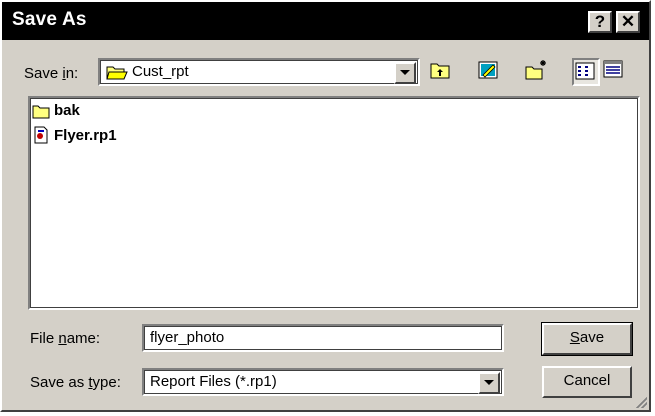  I want to click on close-button: ✕, so click(628, 22).